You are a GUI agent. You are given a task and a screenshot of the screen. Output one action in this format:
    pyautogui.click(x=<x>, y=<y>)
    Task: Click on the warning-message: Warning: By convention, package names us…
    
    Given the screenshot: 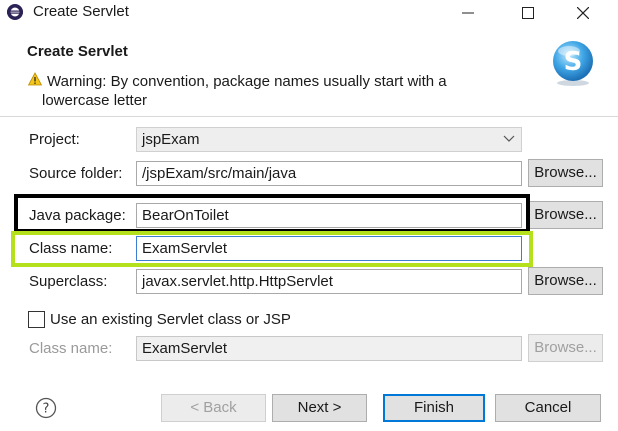 What is the action you would take?
    pyautogui.click(x=274, y=91)
    